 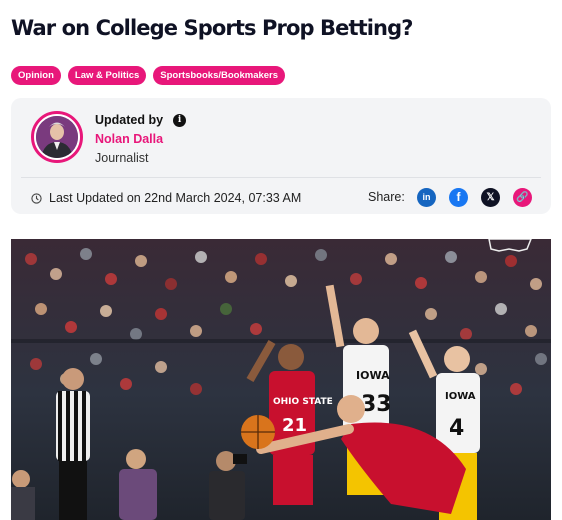 What do you see at coordinates (303, 402) in the screenshot?
I see `jersey-text-ohio-state: OHIO STATE` at bounding box center [303, 402].